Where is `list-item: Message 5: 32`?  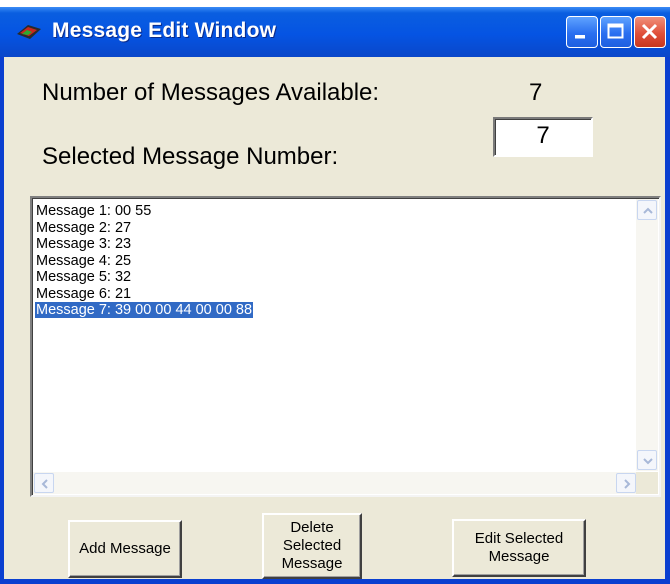
list-item: Message 5: 32 is located at coordinates (144, 277).